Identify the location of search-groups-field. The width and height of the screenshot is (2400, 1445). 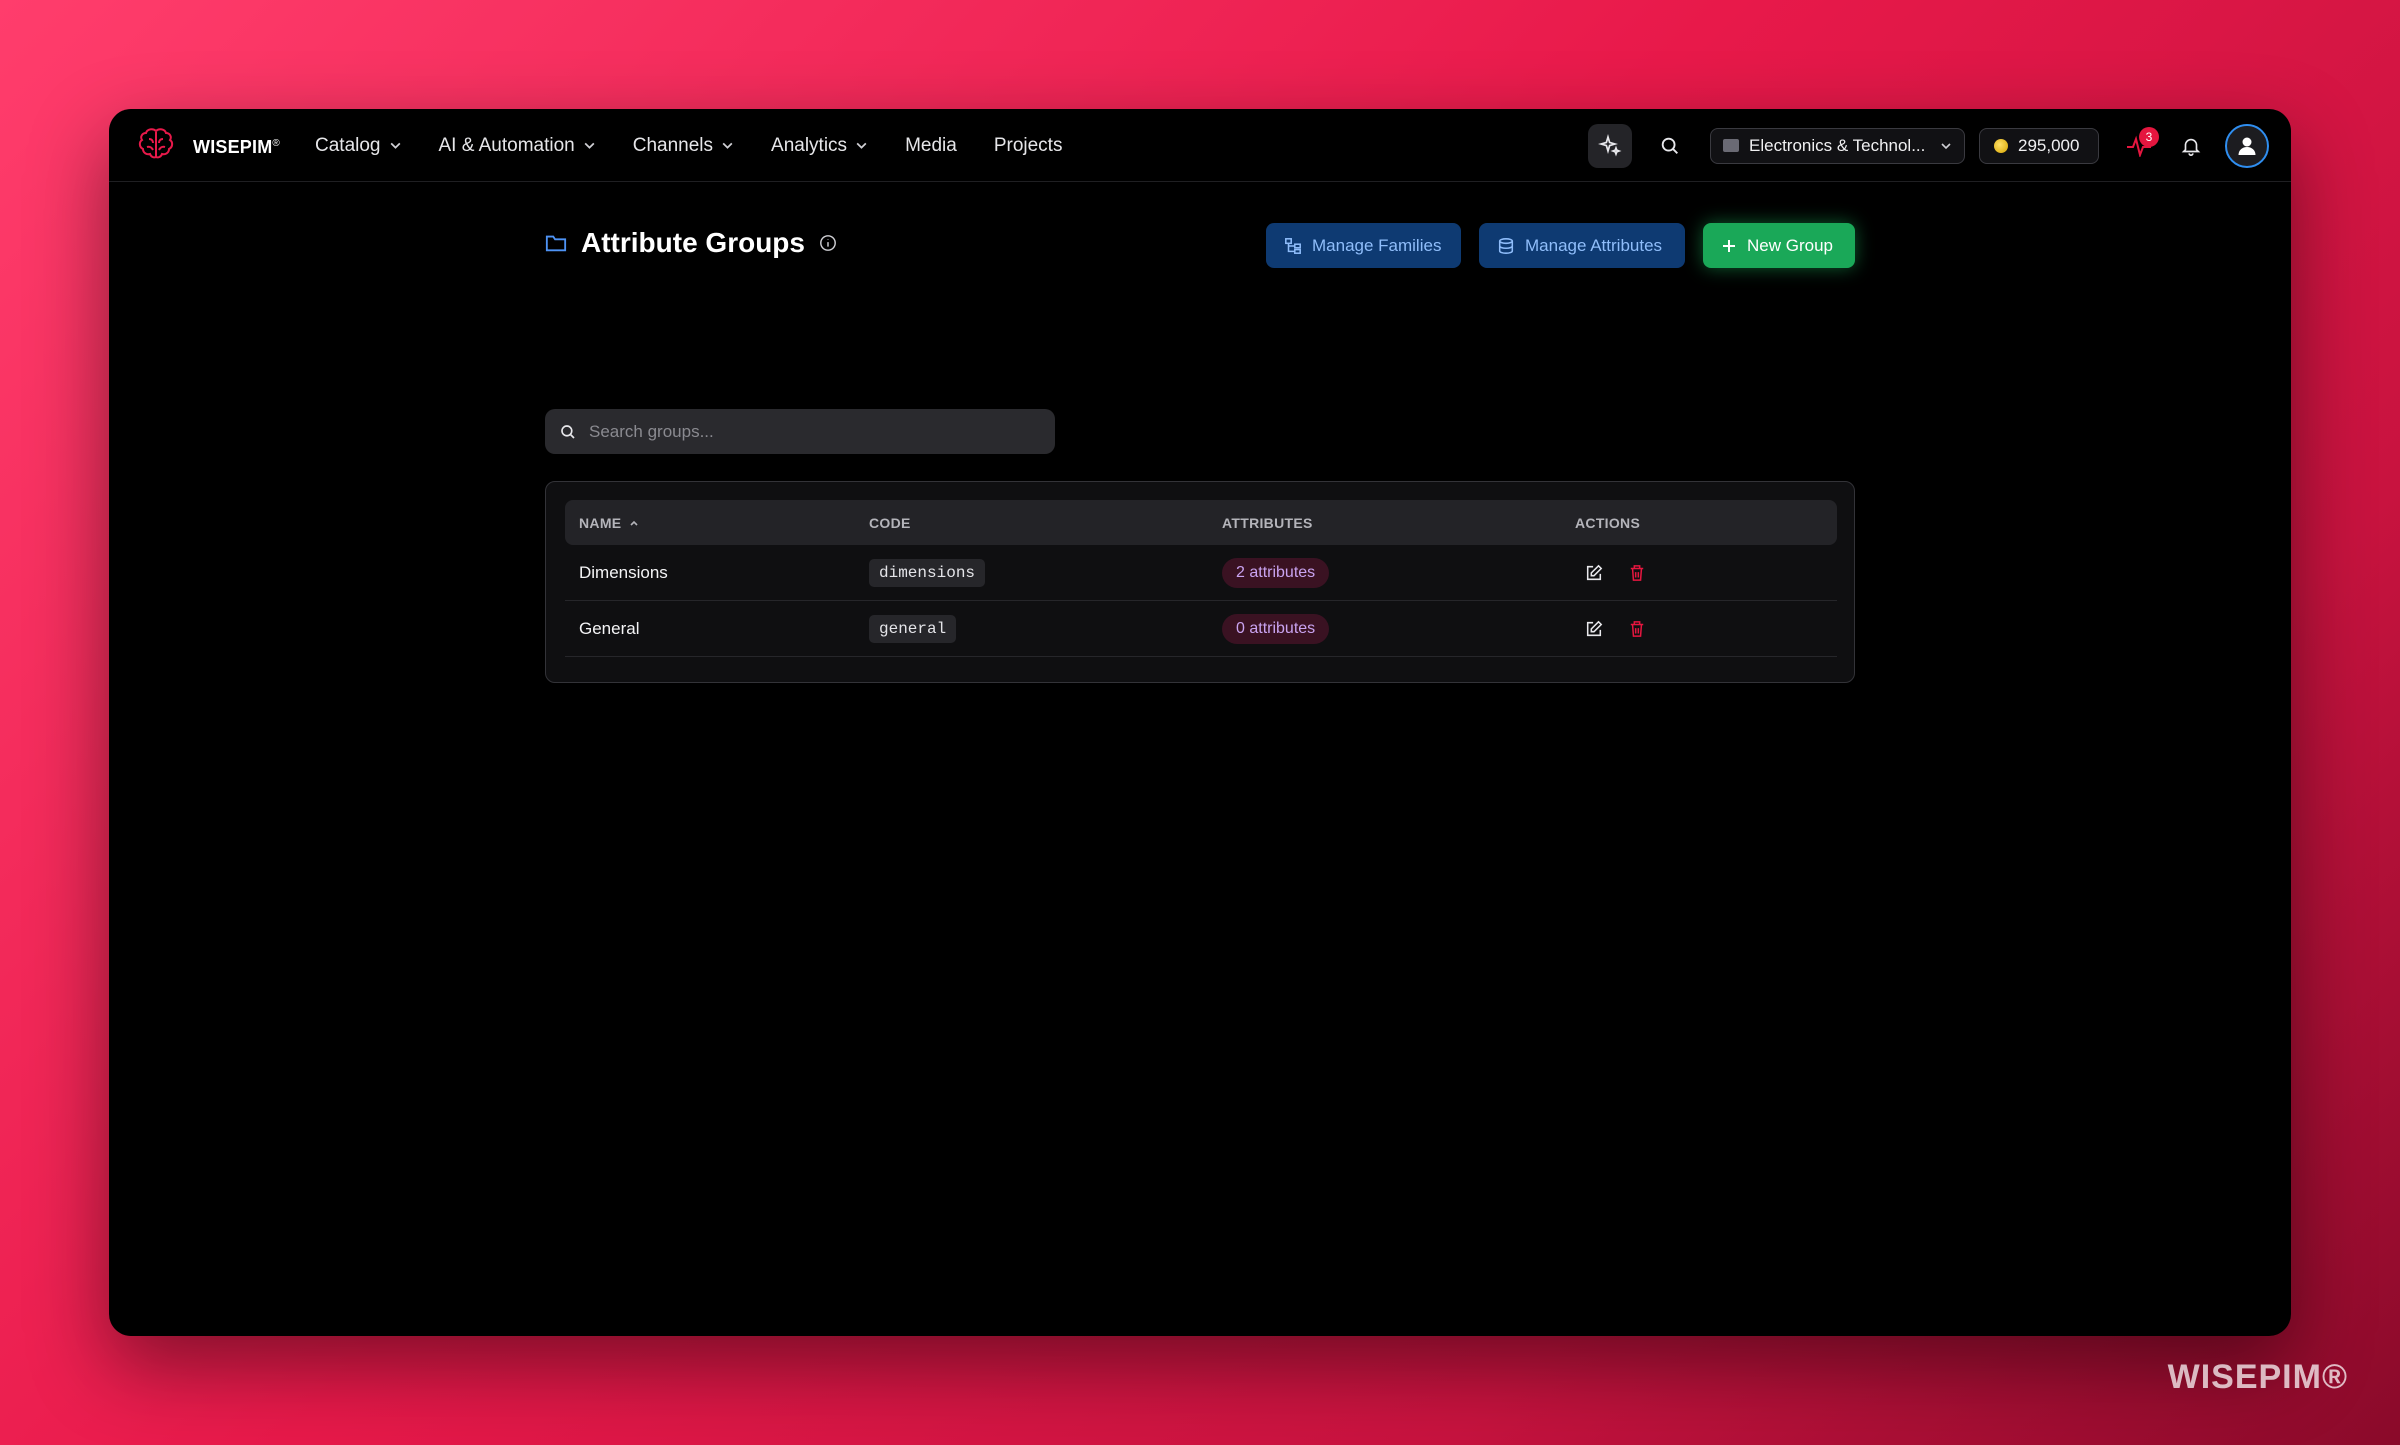
(800, 431).